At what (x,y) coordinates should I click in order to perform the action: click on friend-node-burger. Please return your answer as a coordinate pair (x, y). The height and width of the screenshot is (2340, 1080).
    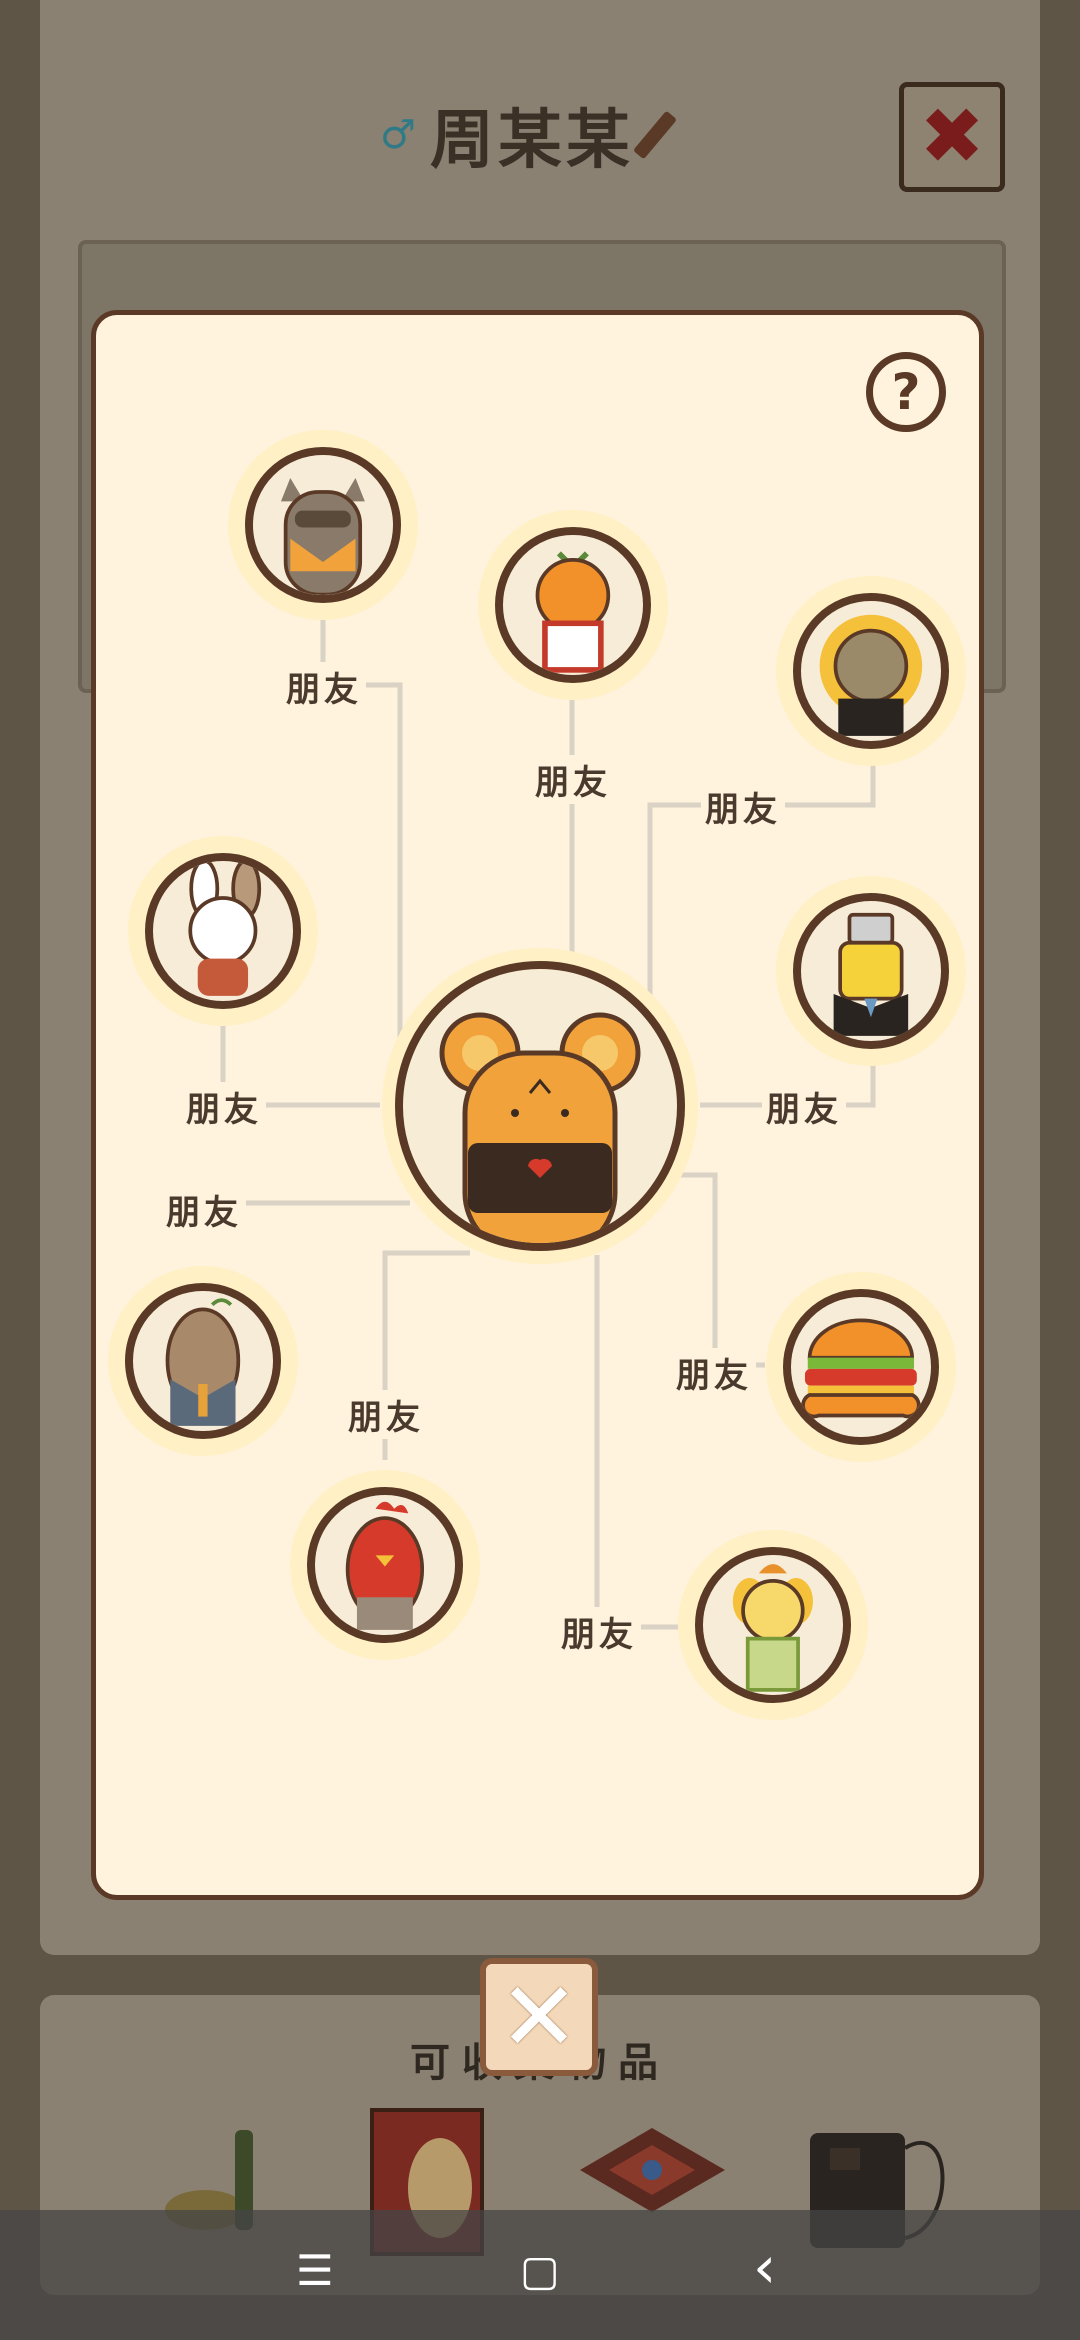
    Looking at the image, I should click on (861, 1367).